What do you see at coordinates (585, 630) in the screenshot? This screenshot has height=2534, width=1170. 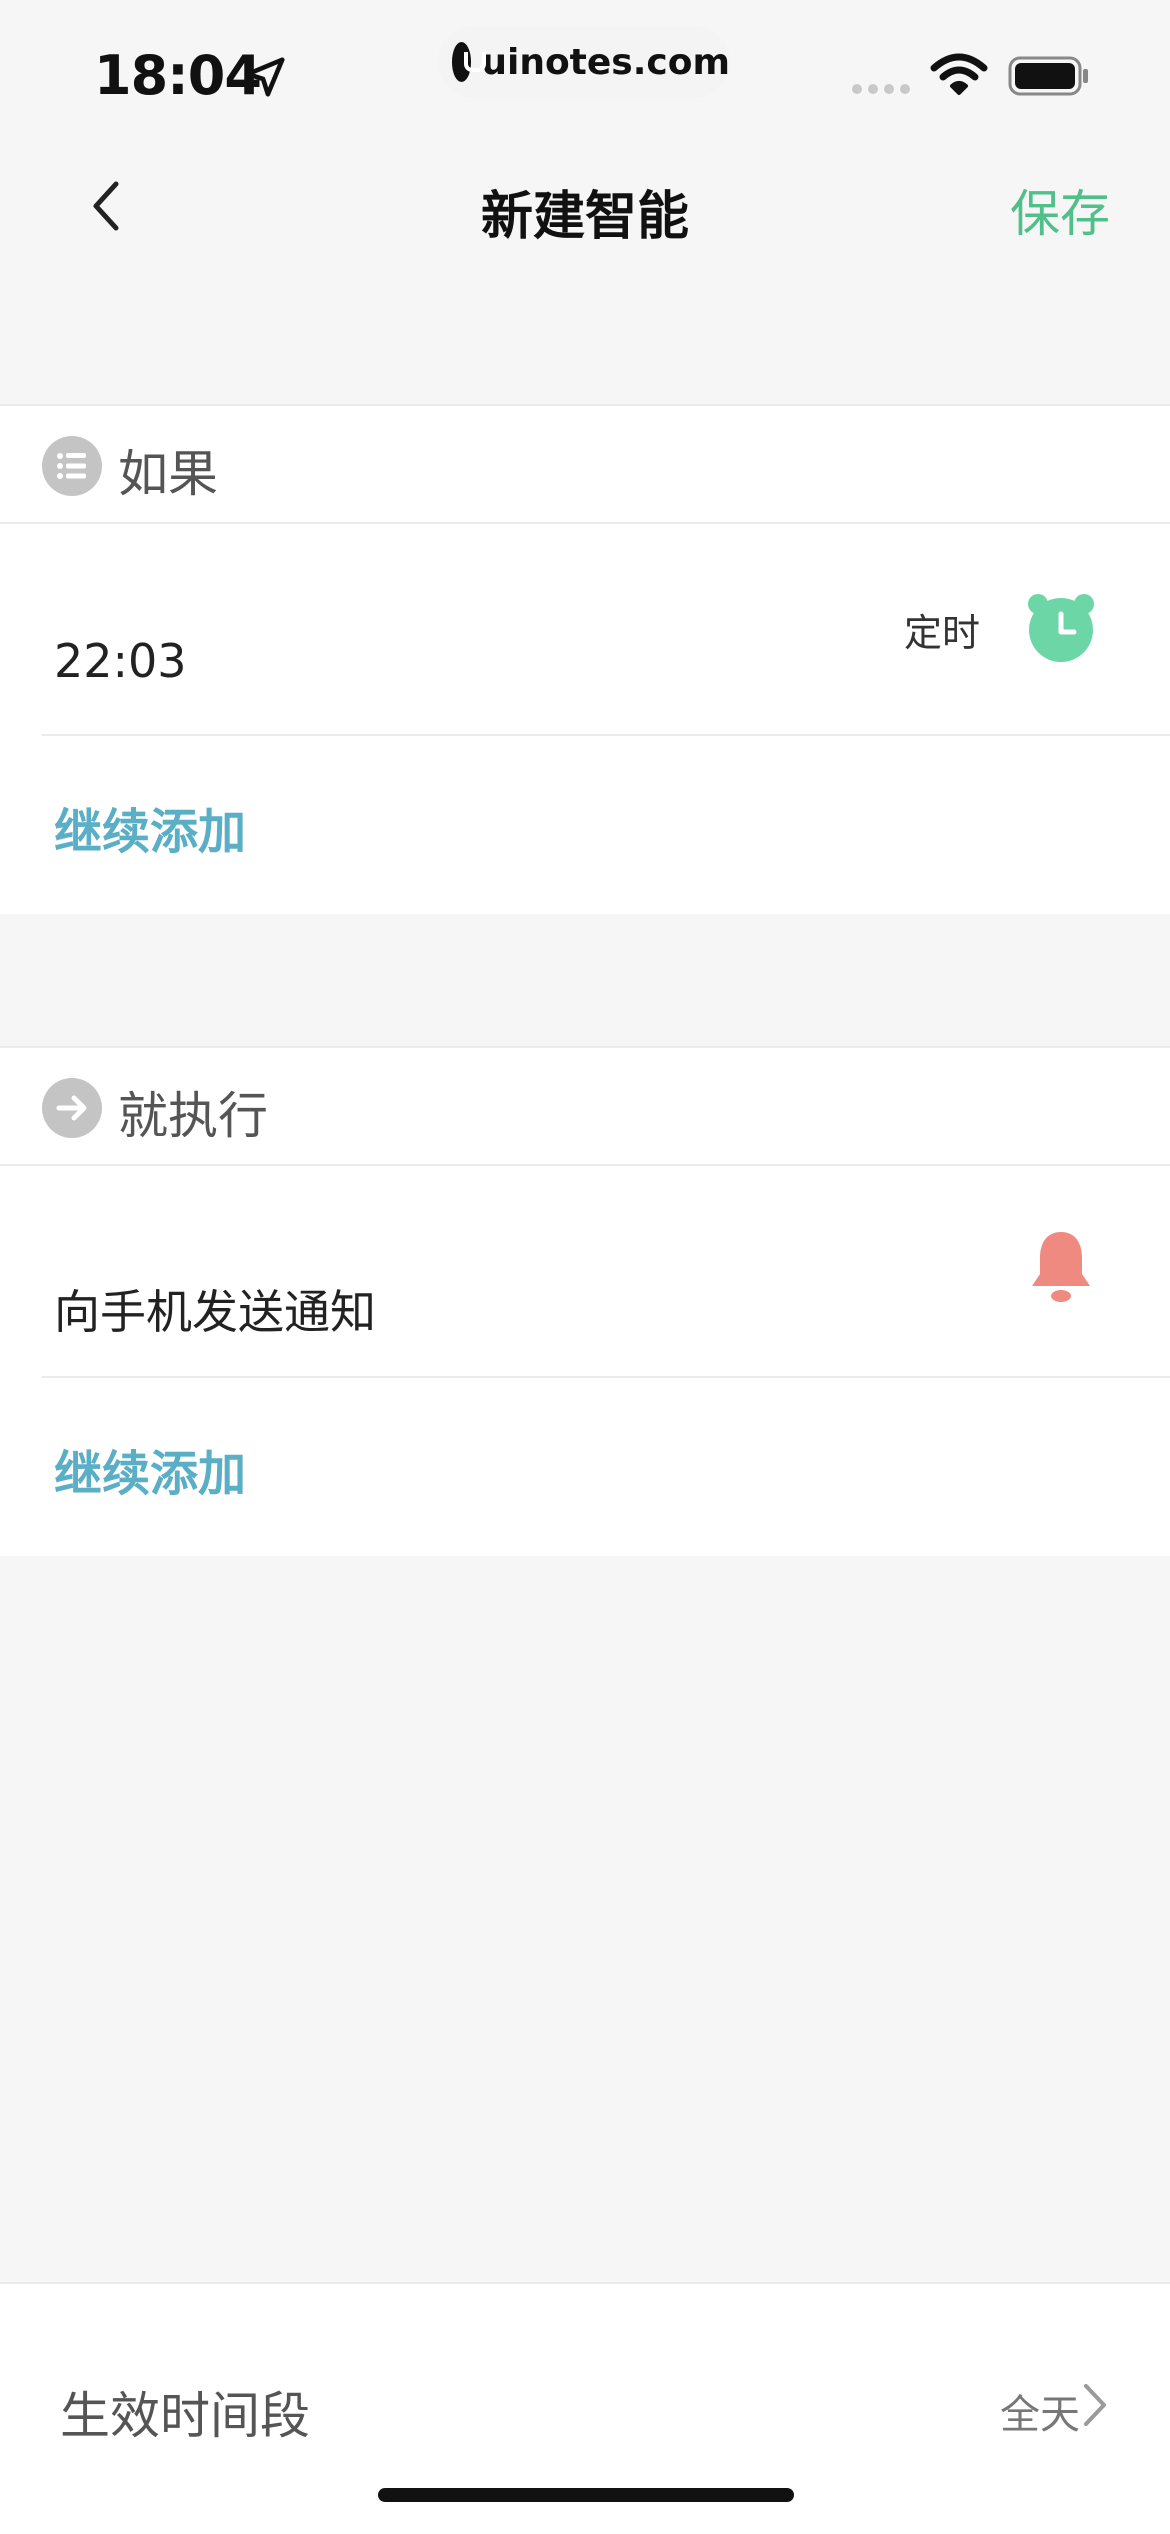 I see `condition-row: 22:03 定时` at bounding box center [585, 630].